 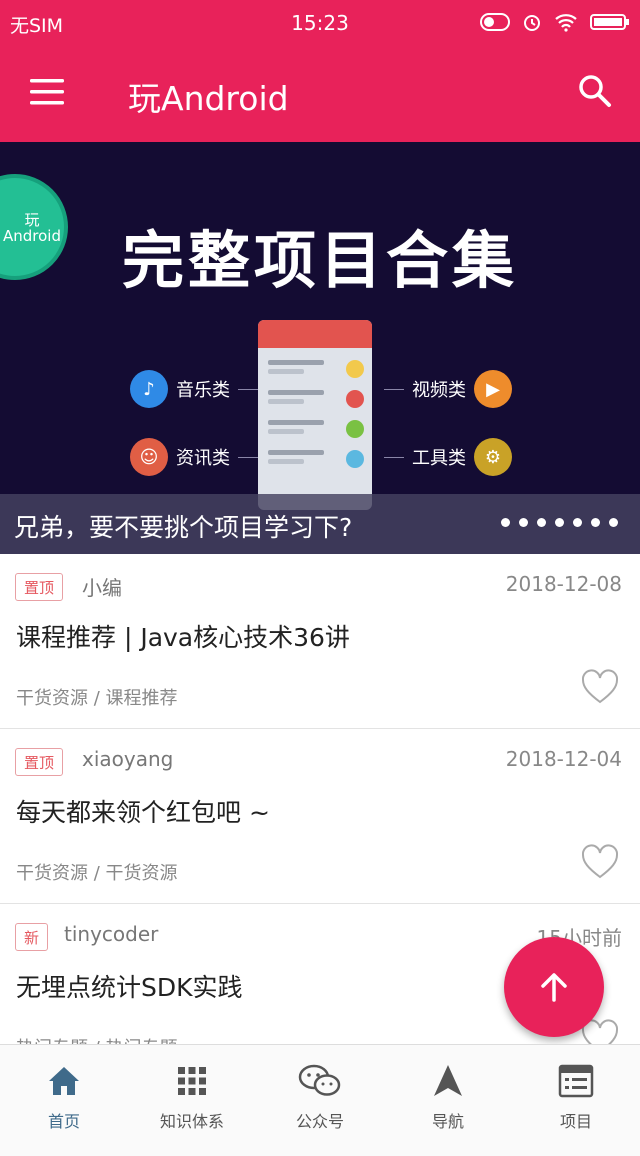 What do you see at coordinates (102, 588) in the screenshot?
I see `article-author: 小编` at bounding box center [102, 588].